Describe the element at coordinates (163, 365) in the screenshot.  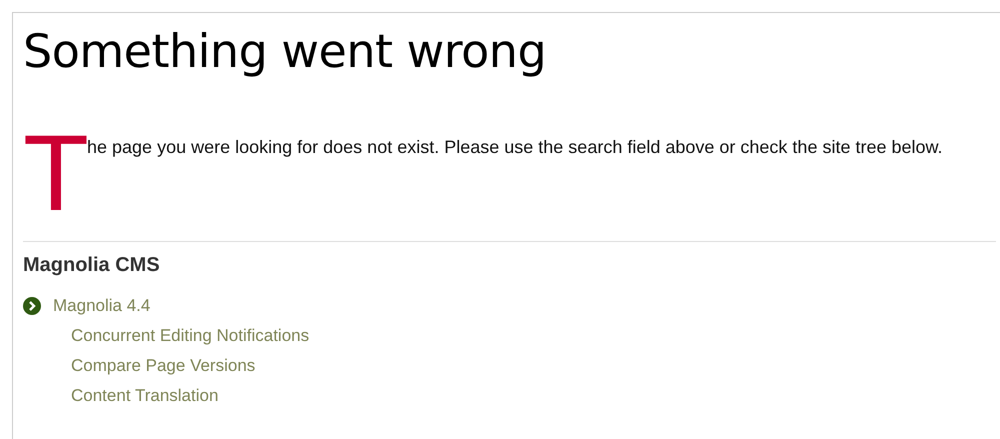
I see `tree-link: Compare Page Versions` at that location.